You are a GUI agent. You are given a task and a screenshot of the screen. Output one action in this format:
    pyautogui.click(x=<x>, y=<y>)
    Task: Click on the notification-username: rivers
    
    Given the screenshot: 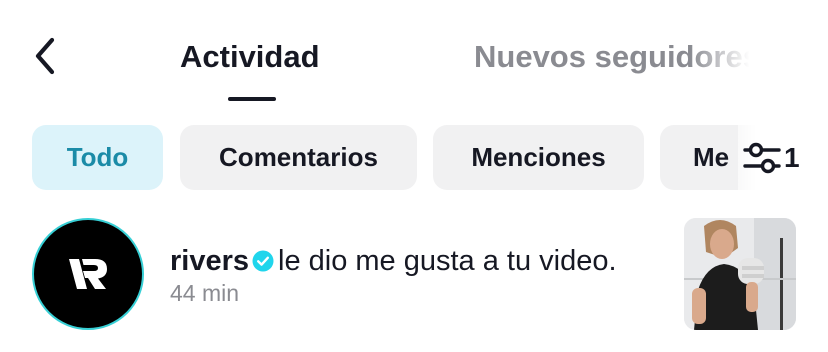 What is the action you would take?
    pyautogui.click(x=209, y=261)
    